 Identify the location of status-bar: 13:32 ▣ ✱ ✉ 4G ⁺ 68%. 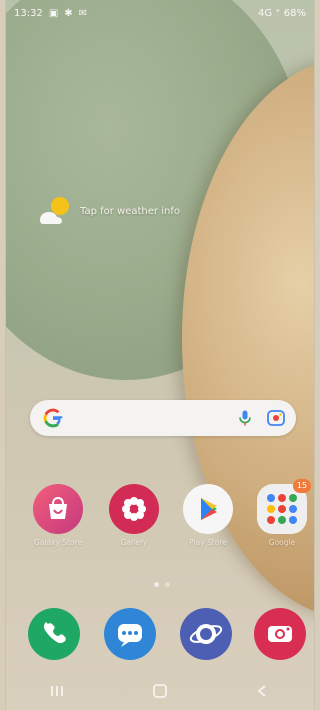
(160, 13).